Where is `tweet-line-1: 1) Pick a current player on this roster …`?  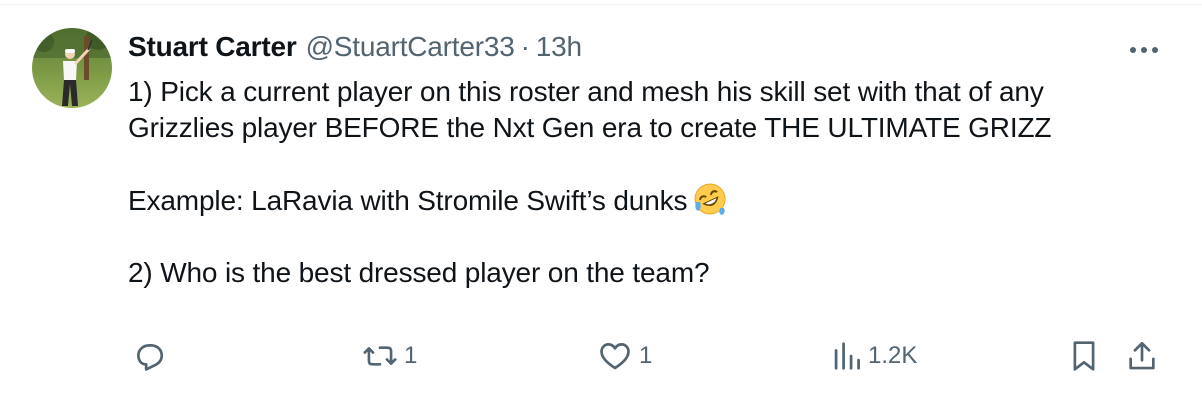 tweet-line-1: 1) Pick a current player on this roster … is located at coordinates (586, 91).